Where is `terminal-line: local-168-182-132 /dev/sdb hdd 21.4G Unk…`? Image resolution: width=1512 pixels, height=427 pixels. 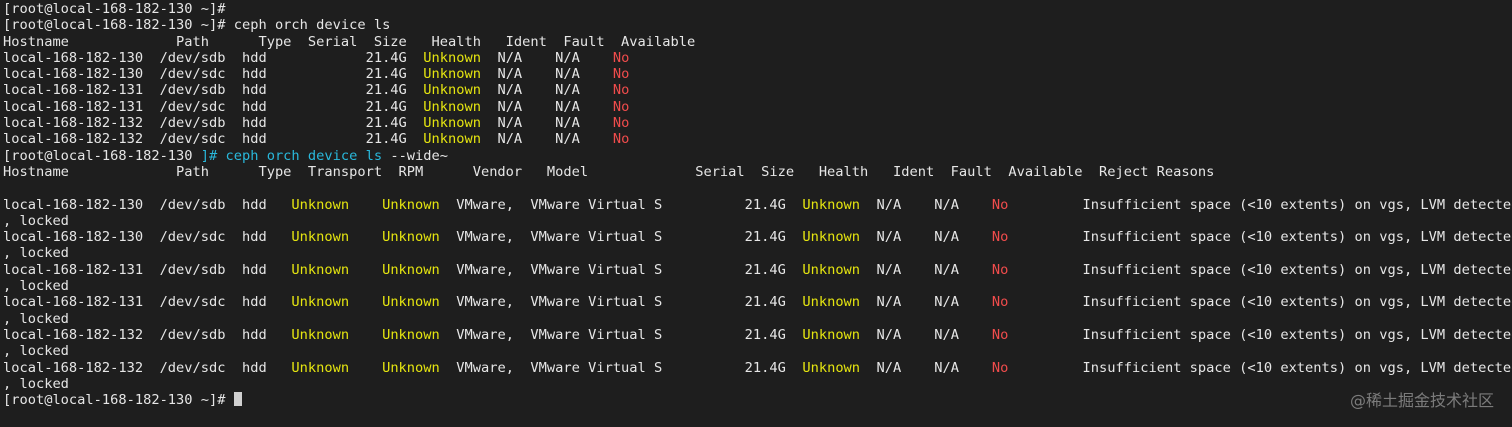
terminal-line: local-168-182-132 /dev/sdb hdd 21.4G Unk… is located at coordinates (316, 123).